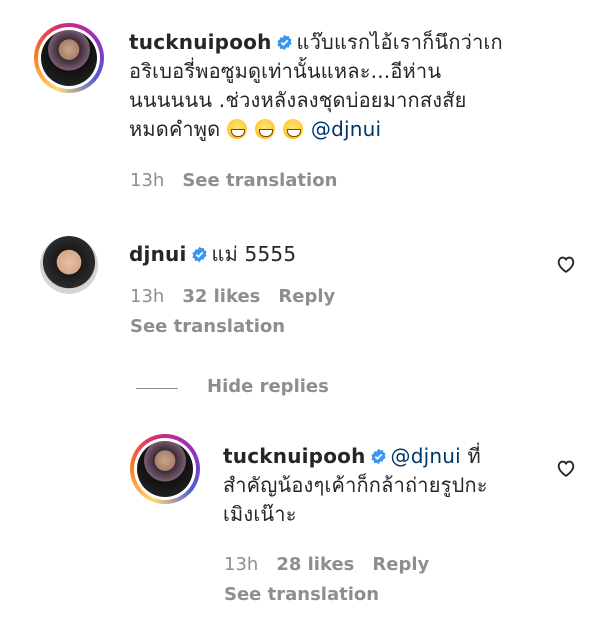 The height and width of the screenshot is (624, 613). Describe the element at coordinates (329, 254) in the screenshot. I see `comment-2-body: djnui แม่ 5555` at that location.